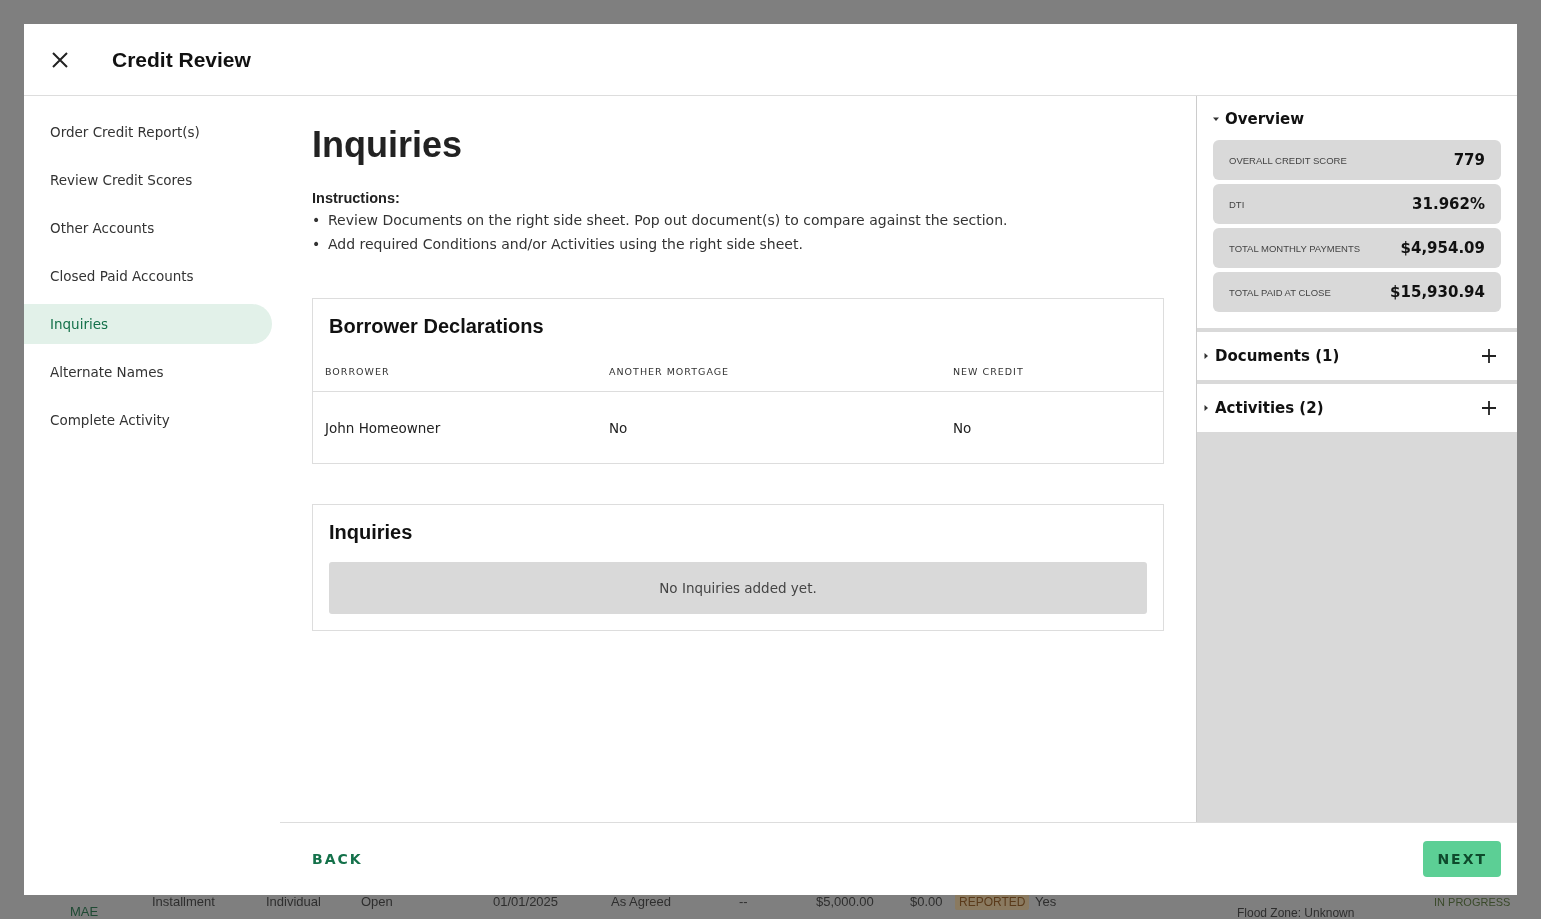 The image size is (1541, 919). Describe the element at coordinates (1357, 119) in the screenshot. I see `section-header: Overview` at that location.